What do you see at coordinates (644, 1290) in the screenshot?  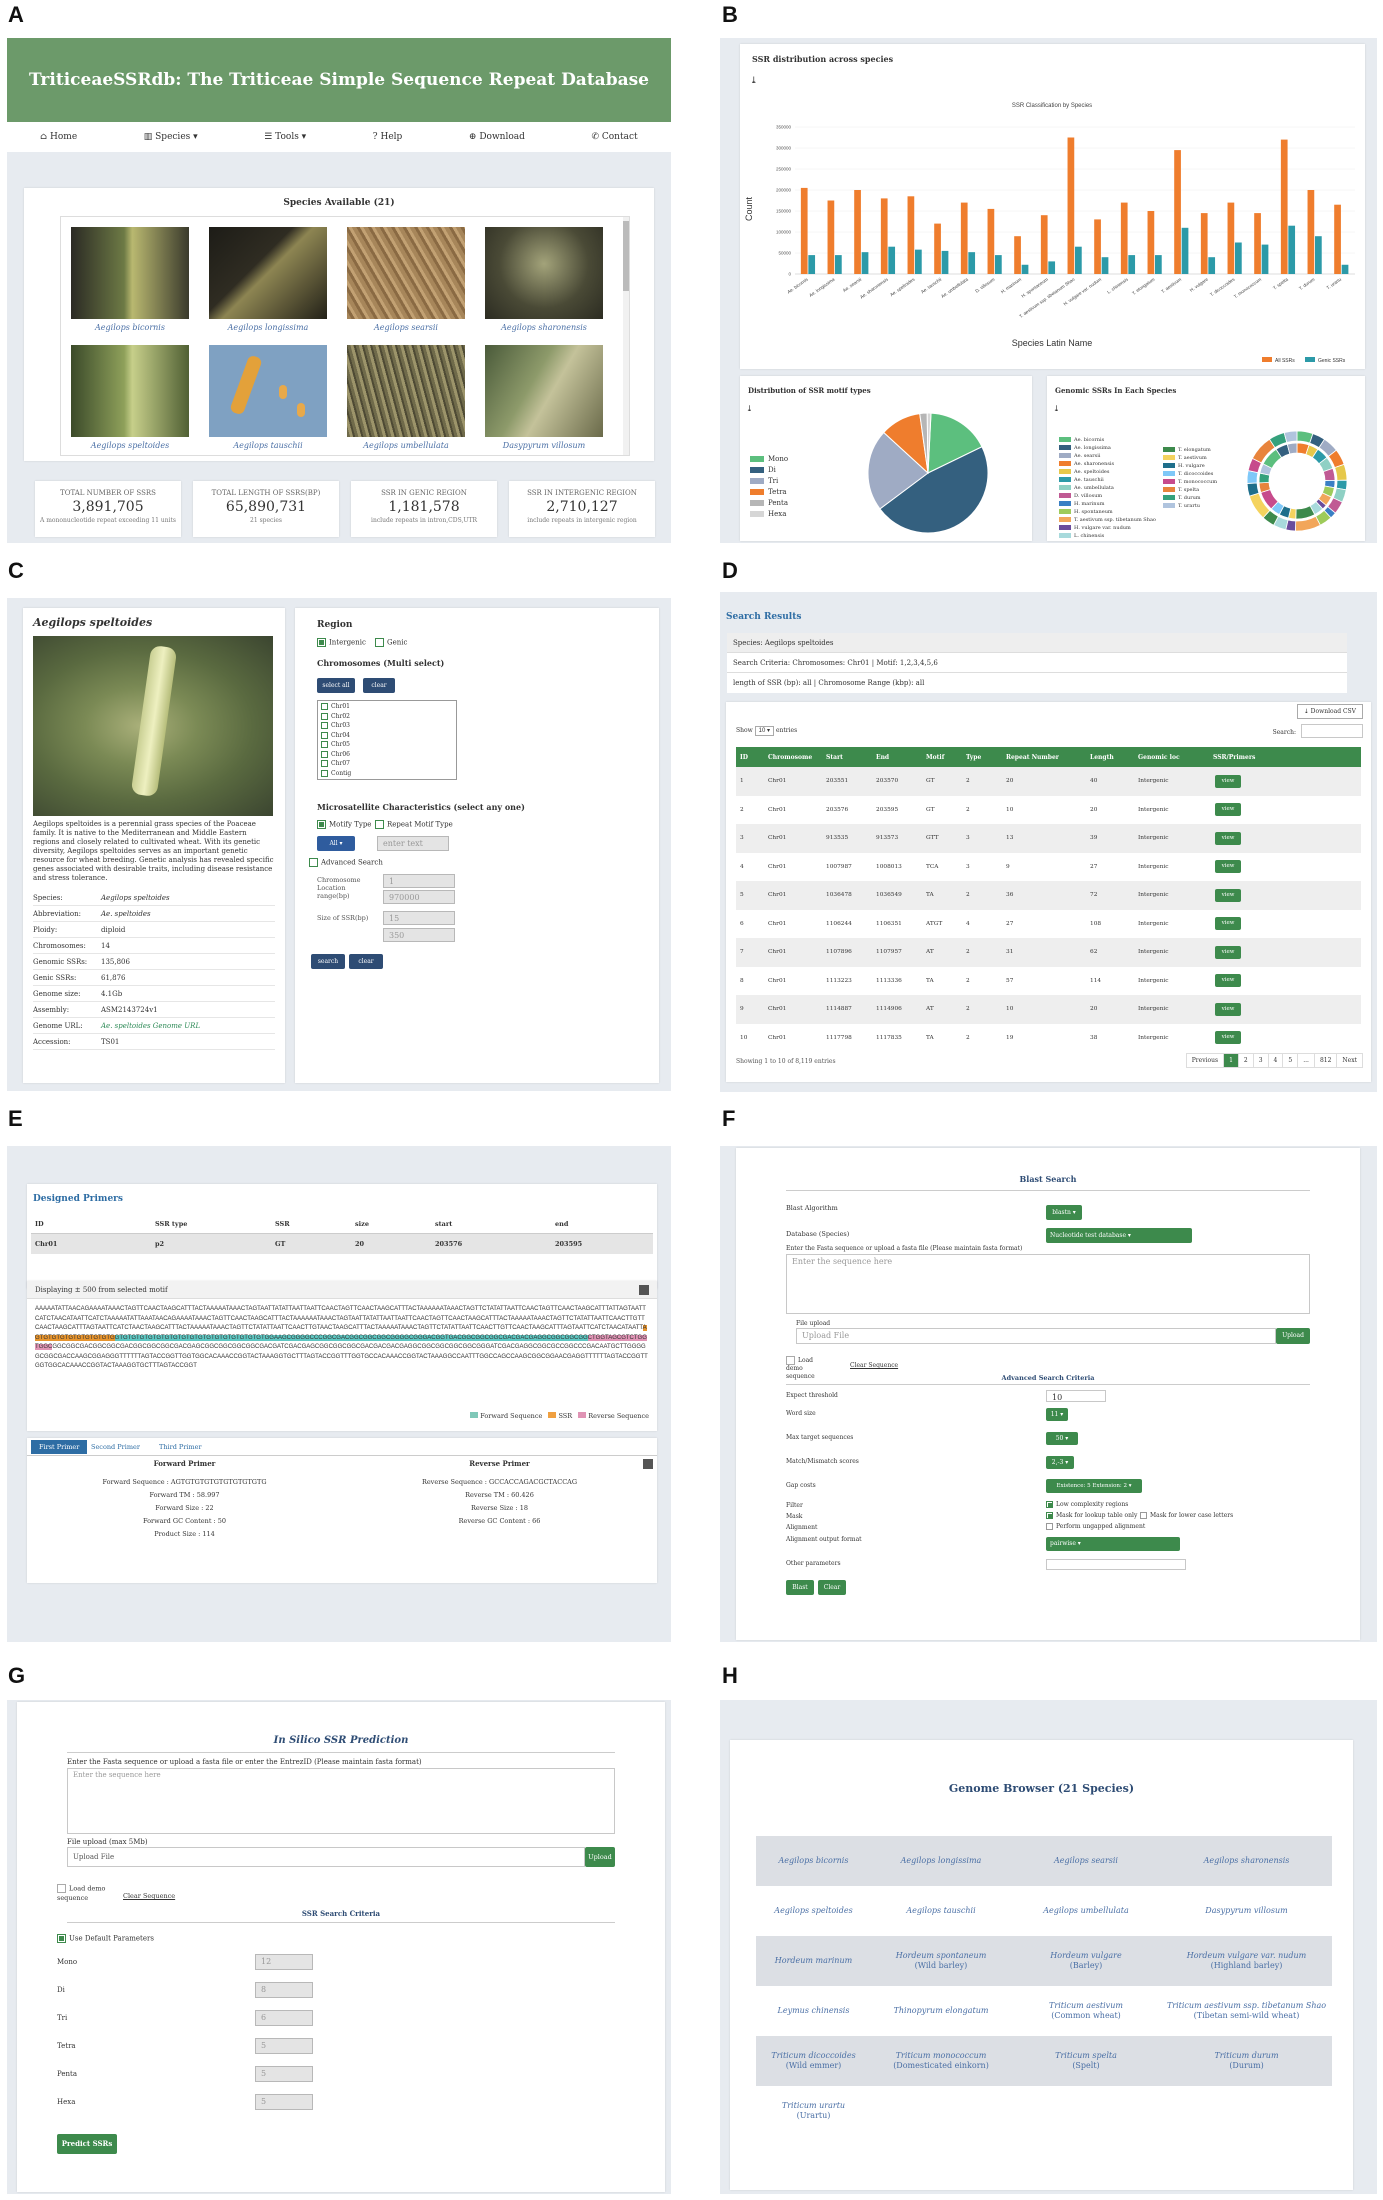 I see `copy-icon` at bounding box center [644, 1290].